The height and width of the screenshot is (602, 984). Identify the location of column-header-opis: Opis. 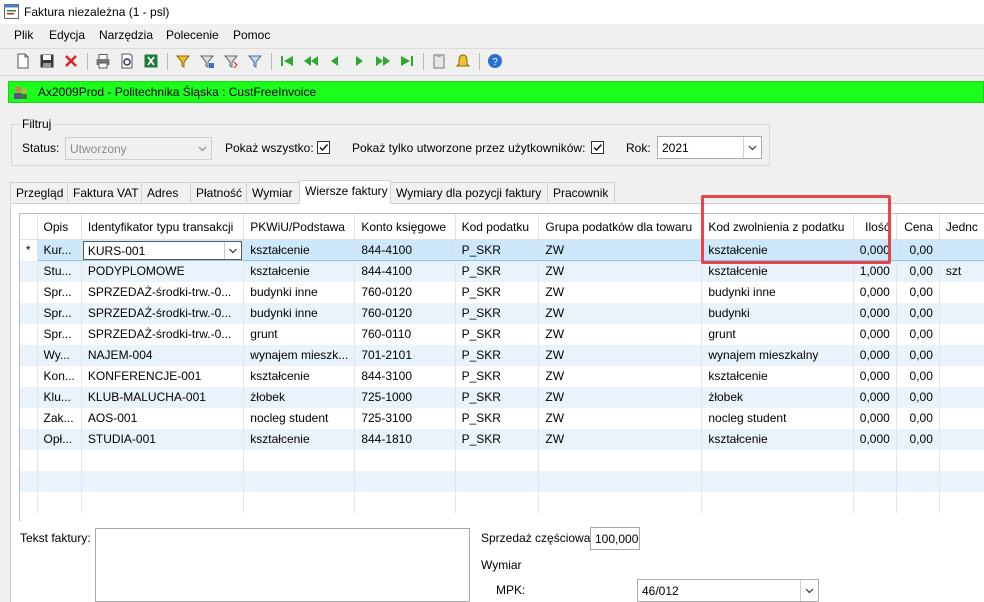
(59, 227).